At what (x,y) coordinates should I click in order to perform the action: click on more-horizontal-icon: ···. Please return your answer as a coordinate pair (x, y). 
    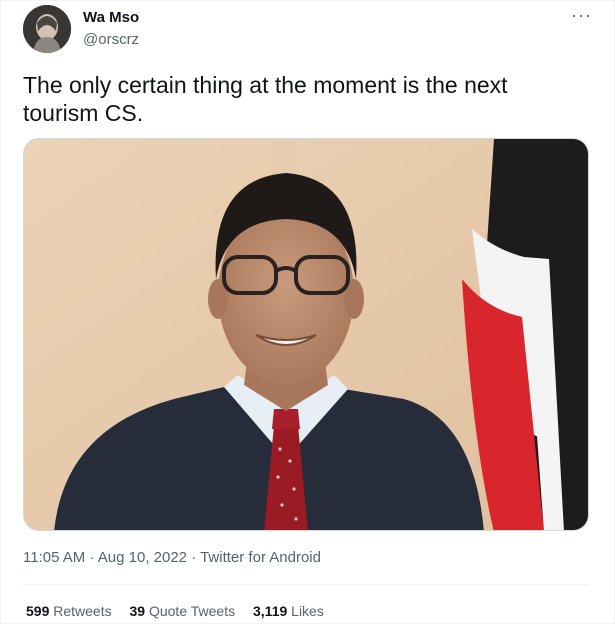
    Looking at the image, I should click on (581, 15).